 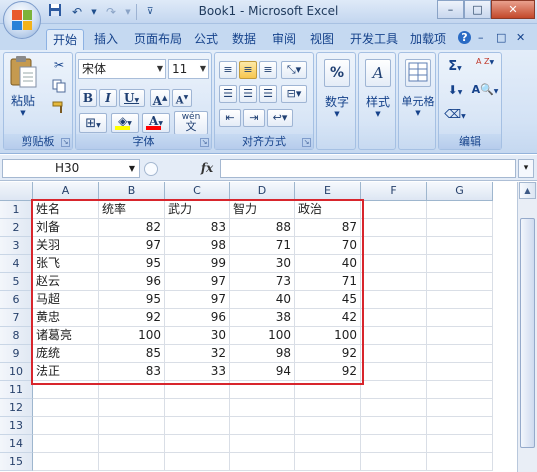 What do you see at coordinates (394, 191) in the screenshot?
I see `column-header: F` at bounding box center [394, 191].